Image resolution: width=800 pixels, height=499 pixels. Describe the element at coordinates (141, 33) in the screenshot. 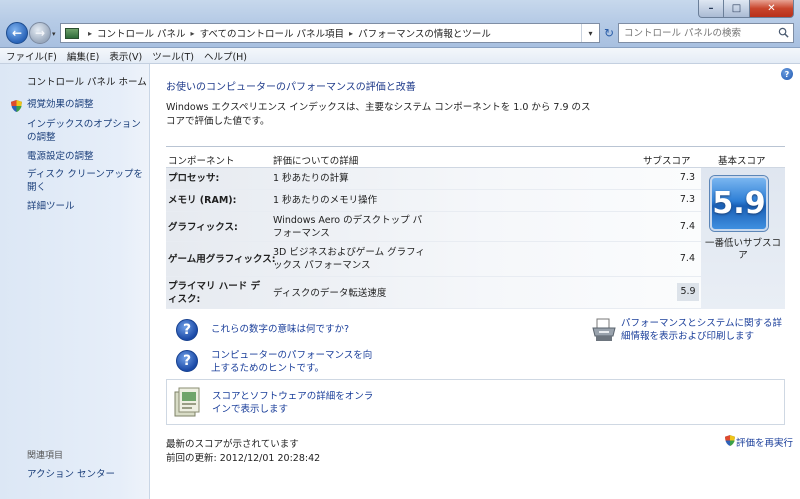

I see `breadcrumb-control-panel: コントロール パネル` at that location.